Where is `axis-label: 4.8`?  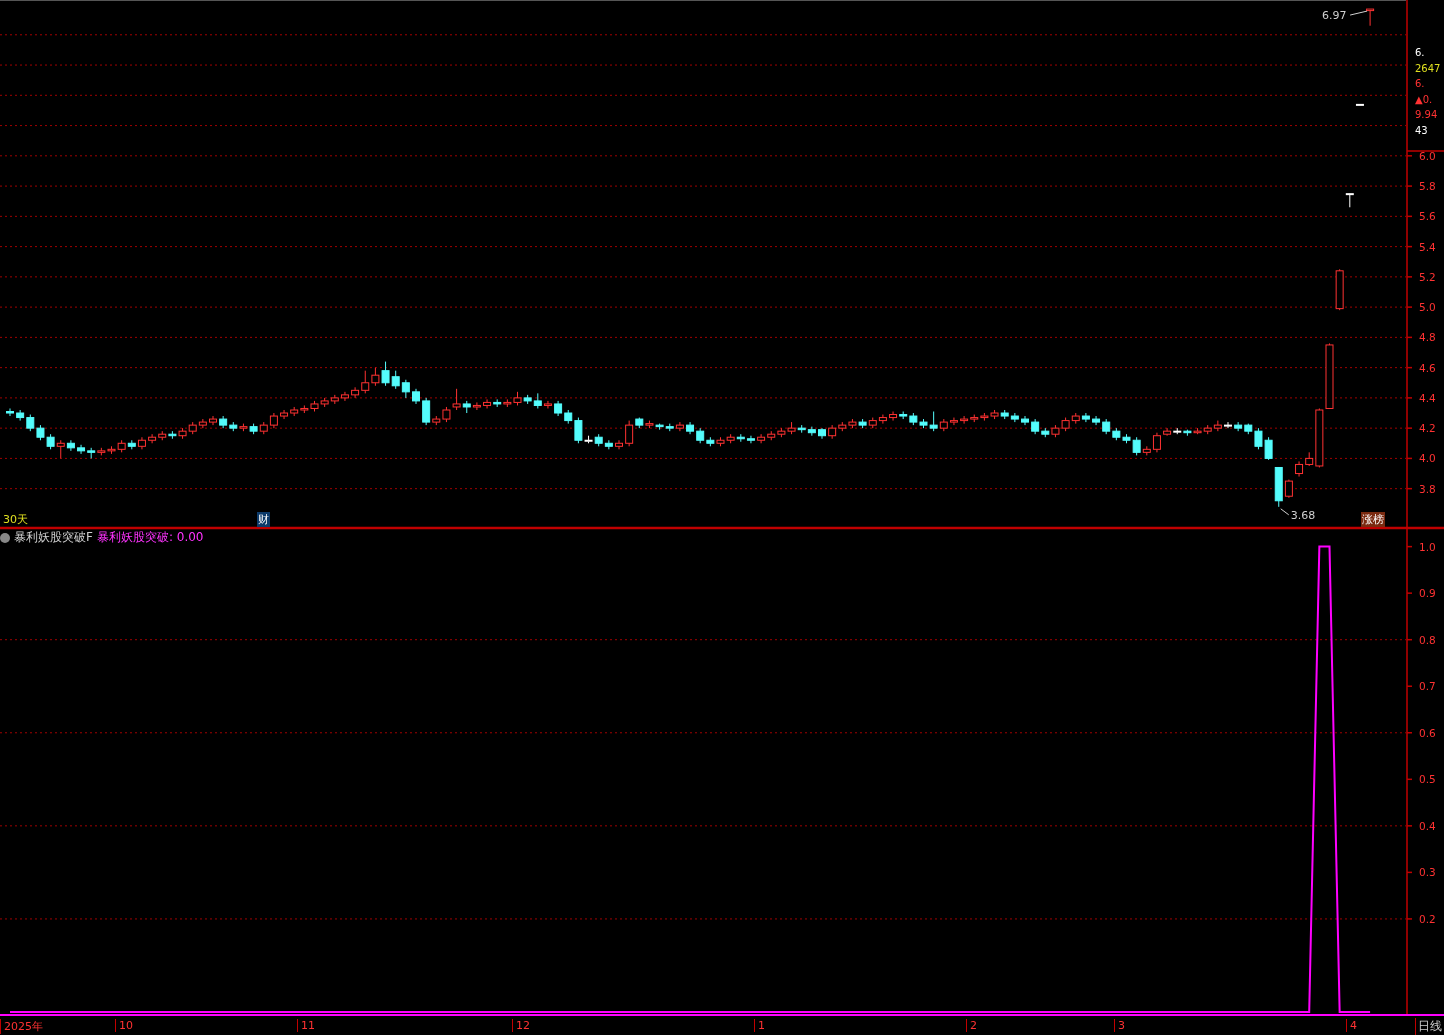
axis-label: 4.8 is located at coordinates (1427, 337).